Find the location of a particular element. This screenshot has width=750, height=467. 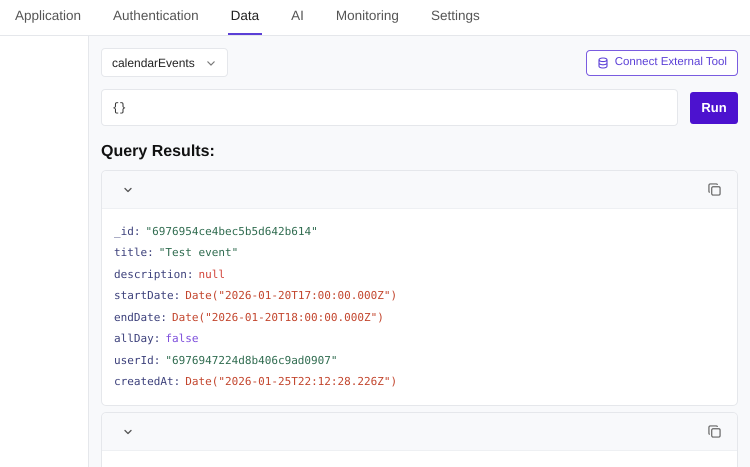

database-icon is located at coordinates (602, 62).